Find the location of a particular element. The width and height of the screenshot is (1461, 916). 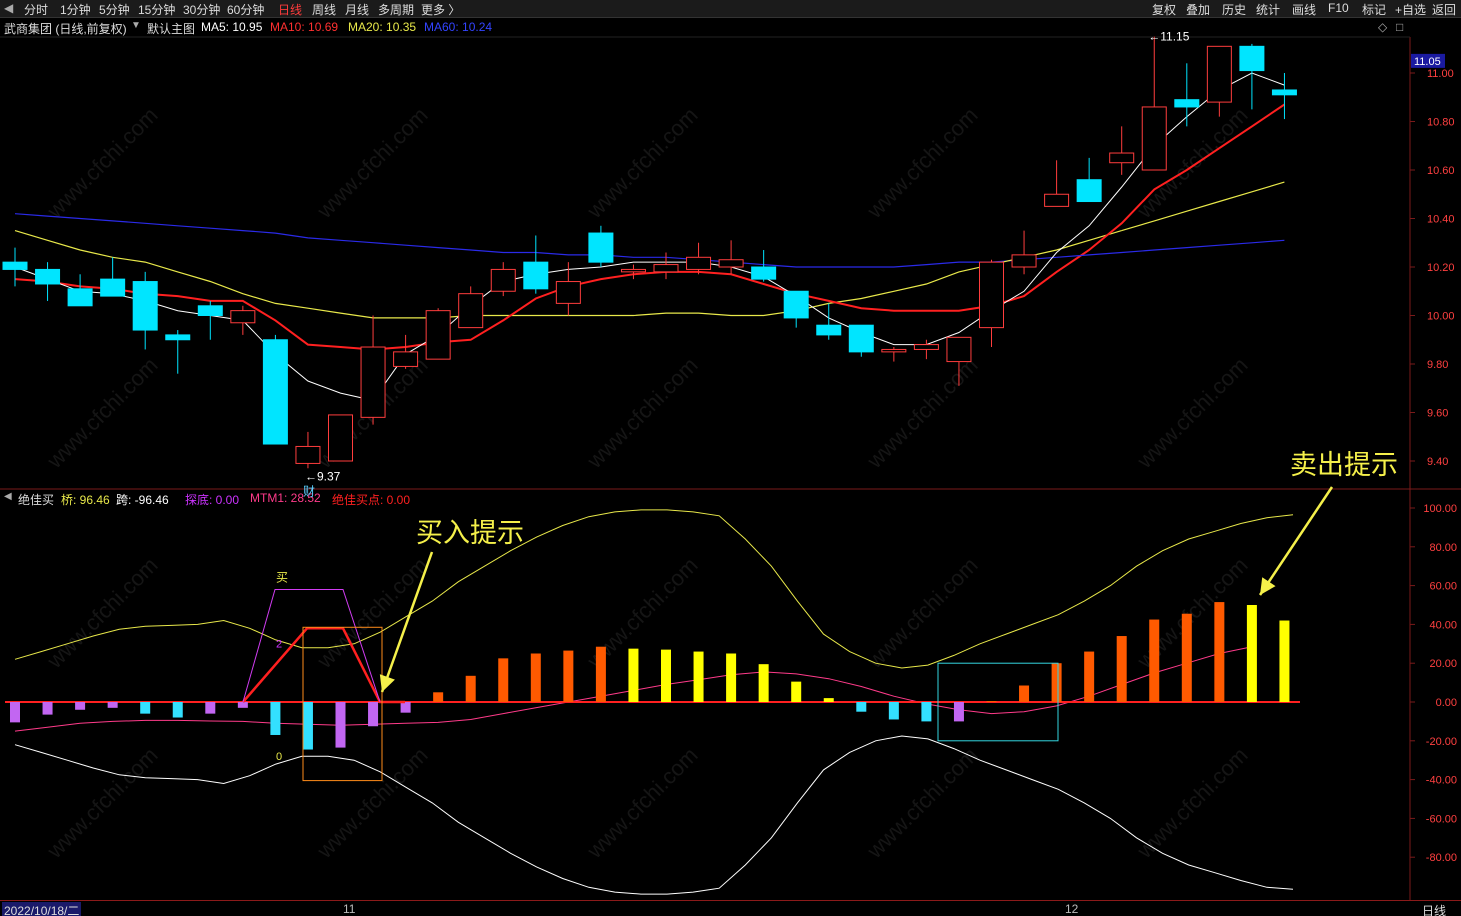

ma10-line-tail is located at coordinates (1251, 126).